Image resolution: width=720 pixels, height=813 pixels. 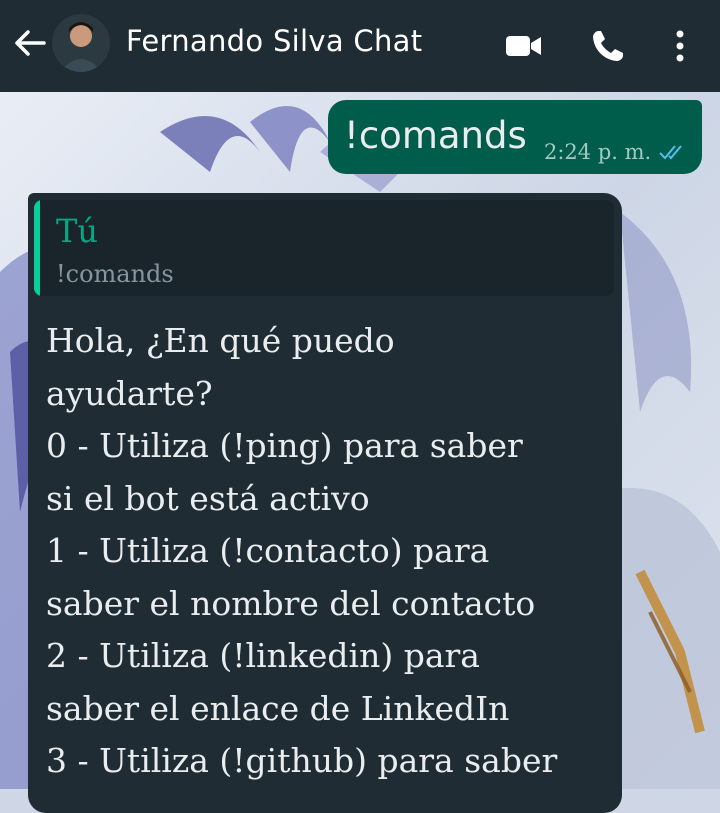 What do you see at coordinates (608, 46) in the screenshot?
I see `phone-icon` at bounding box center [608, 46].